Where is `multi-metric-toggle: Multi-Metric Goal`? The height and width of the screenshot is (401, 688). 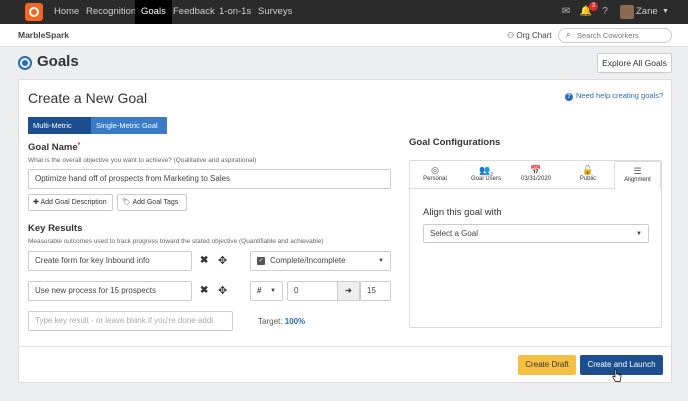
multi-metric-toggle: Multi-Metric Goal is located at coordinates (59, 132).